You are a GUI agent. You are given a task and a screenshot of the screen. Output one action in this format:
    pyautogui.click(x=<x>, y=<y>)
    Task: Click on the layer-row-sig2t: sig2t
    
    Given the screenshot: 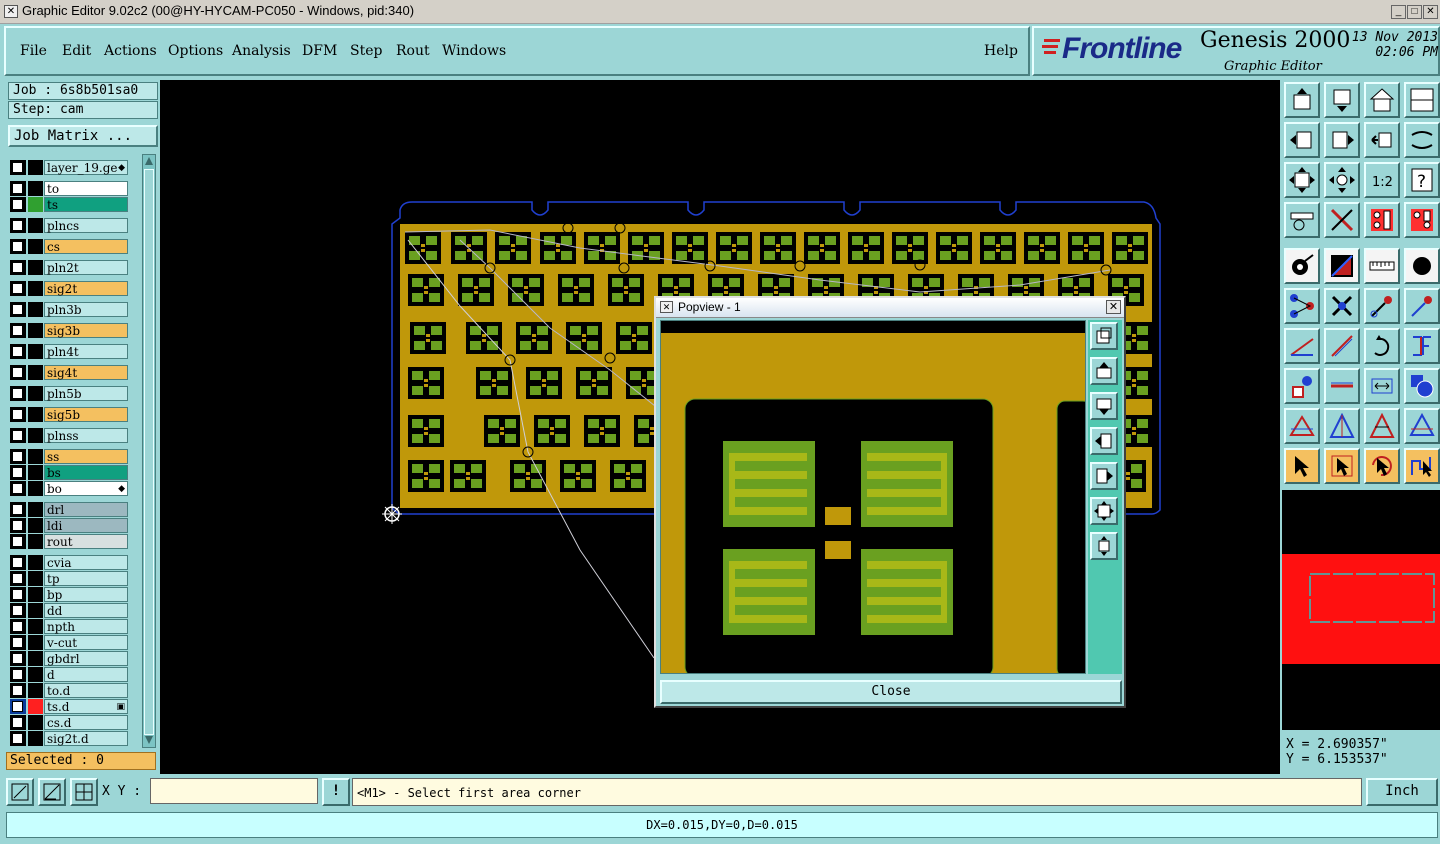 What is the action you would take?
    pyautogui.click(x=69, y=288)
    